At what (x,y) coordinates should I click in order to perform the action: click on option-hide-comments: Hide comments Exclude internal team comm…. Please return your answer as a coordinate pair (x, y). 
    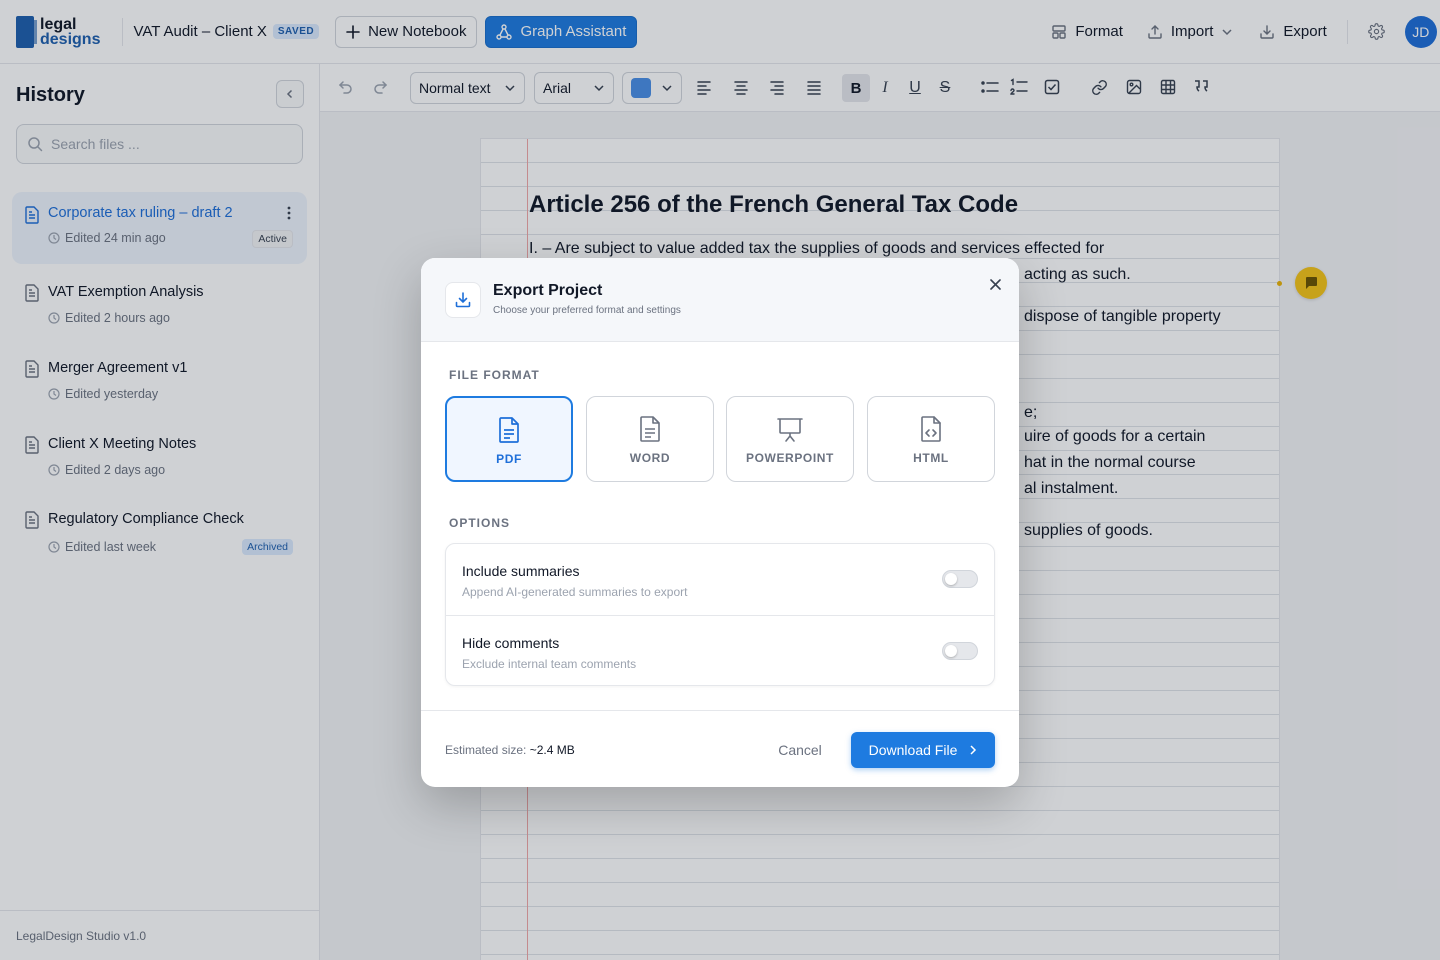
    Looking at the image, I should click on (720, 650).